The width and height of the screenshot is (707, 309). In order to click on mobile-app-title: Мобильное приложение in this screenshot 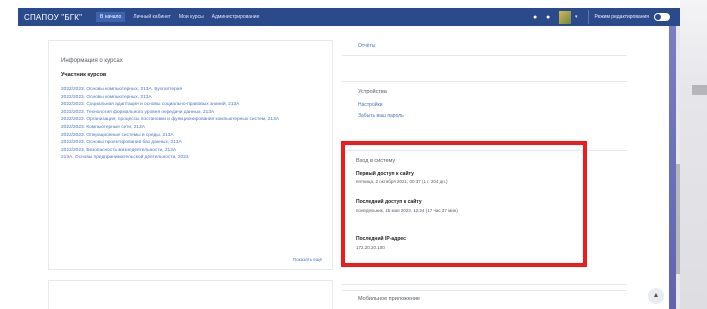, I will do `click(389, 299)`.